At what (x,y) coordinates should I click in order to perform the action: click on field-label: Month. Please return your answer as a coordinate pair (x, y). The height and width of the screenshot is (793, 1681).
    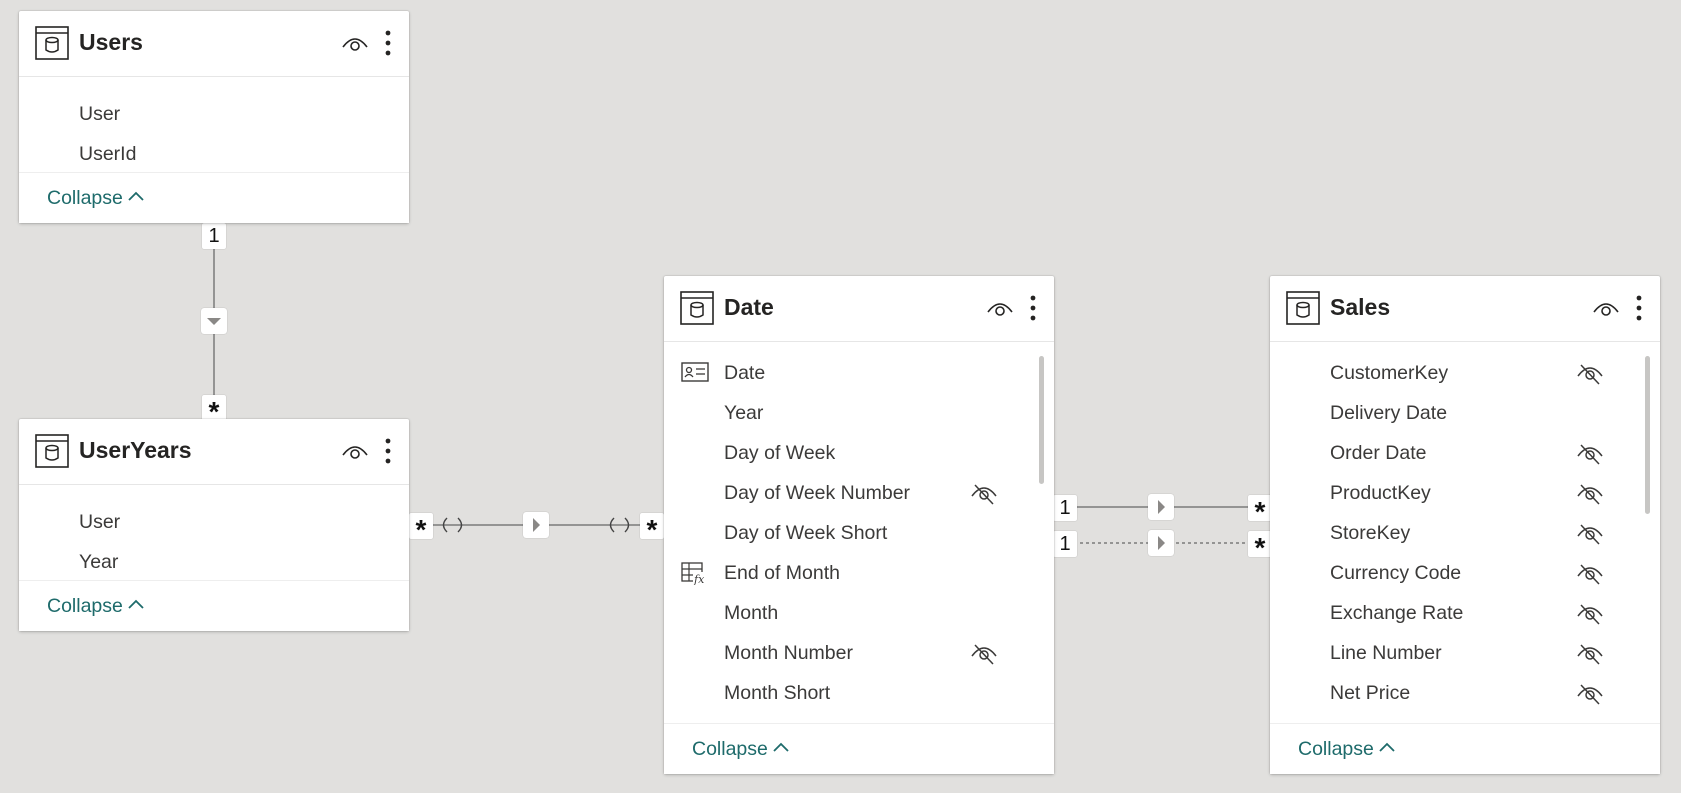
    Looking at the image, I should click on (751, 613).